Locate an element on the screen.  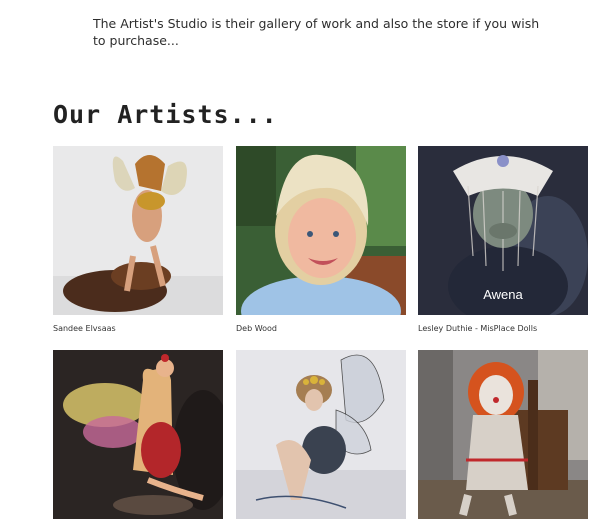
artist-card-sandee-elvsaas: Sandee Elvsaas is located at coordinates (138, 239).